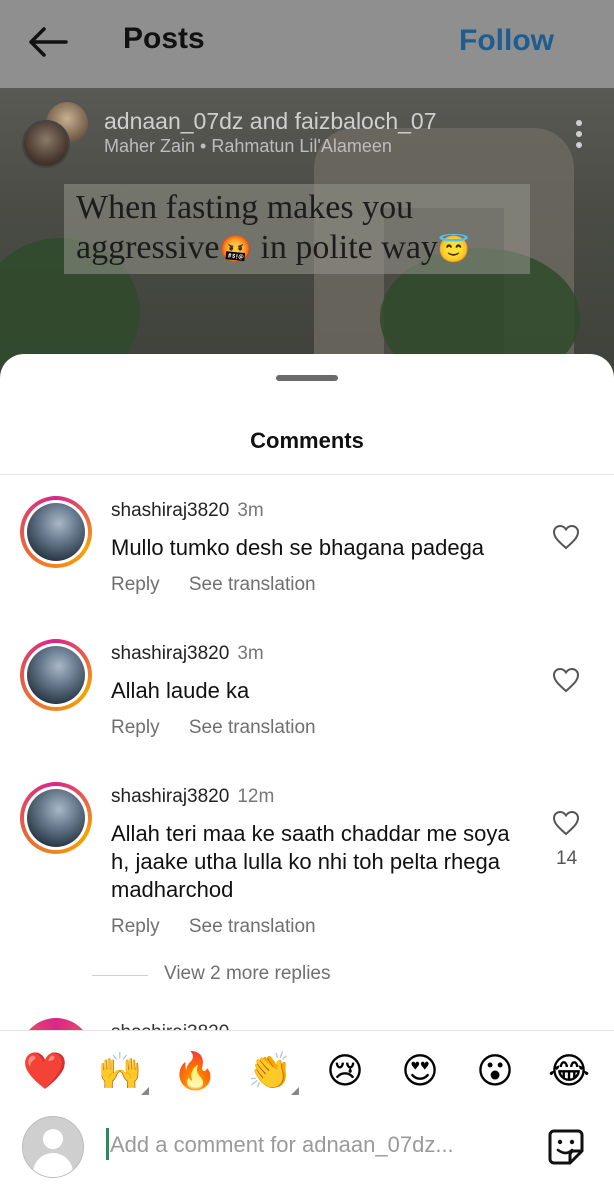  Describe the element at coordinates (345, 1071) in the screenshot. I see `crying-emoji-icon: 😢` at that location.